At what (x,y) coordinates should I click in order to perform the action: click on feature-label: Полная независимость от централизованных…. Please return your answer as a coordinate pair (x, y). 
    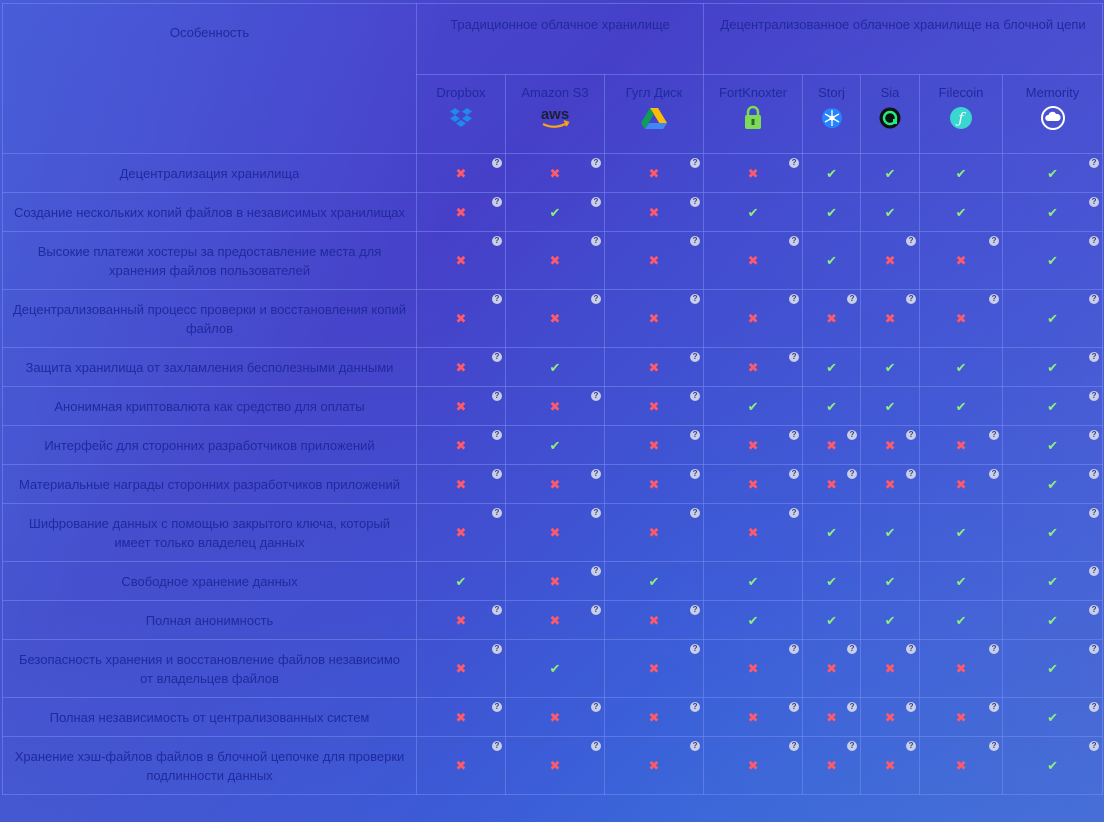
    Looking at the image, I should click on (209, 717).